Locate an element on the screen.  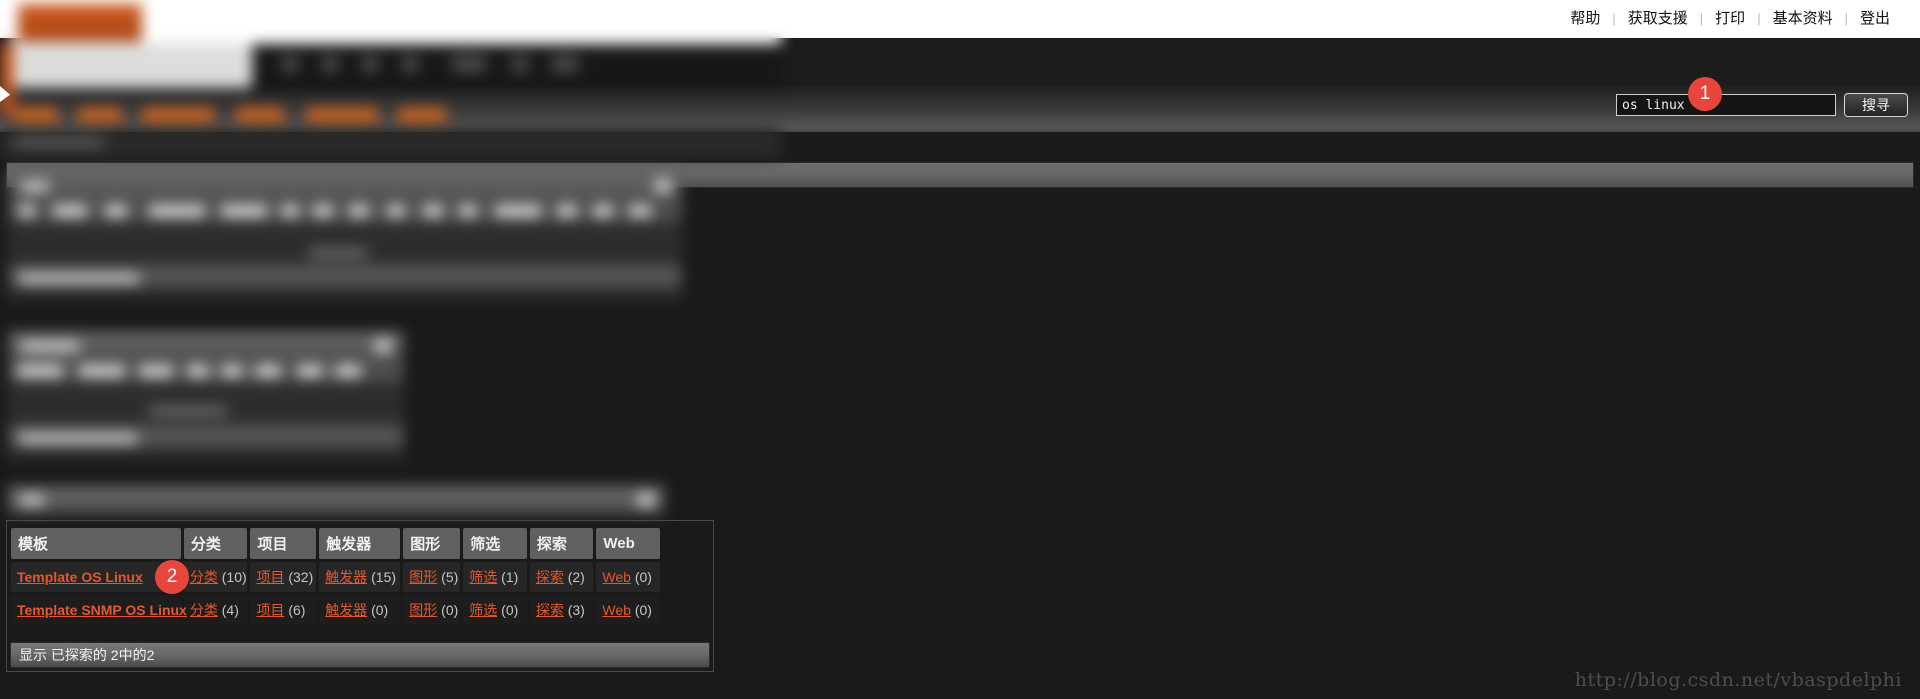
annotation-badge-2: 2 is located at coordinates (172, 577).